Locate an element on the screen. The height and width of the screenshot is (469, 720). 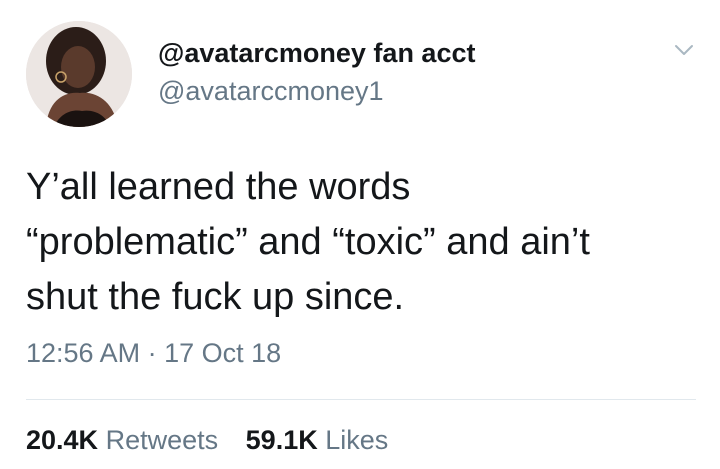
likes-label: Likes is located at coordinates (357, 440).